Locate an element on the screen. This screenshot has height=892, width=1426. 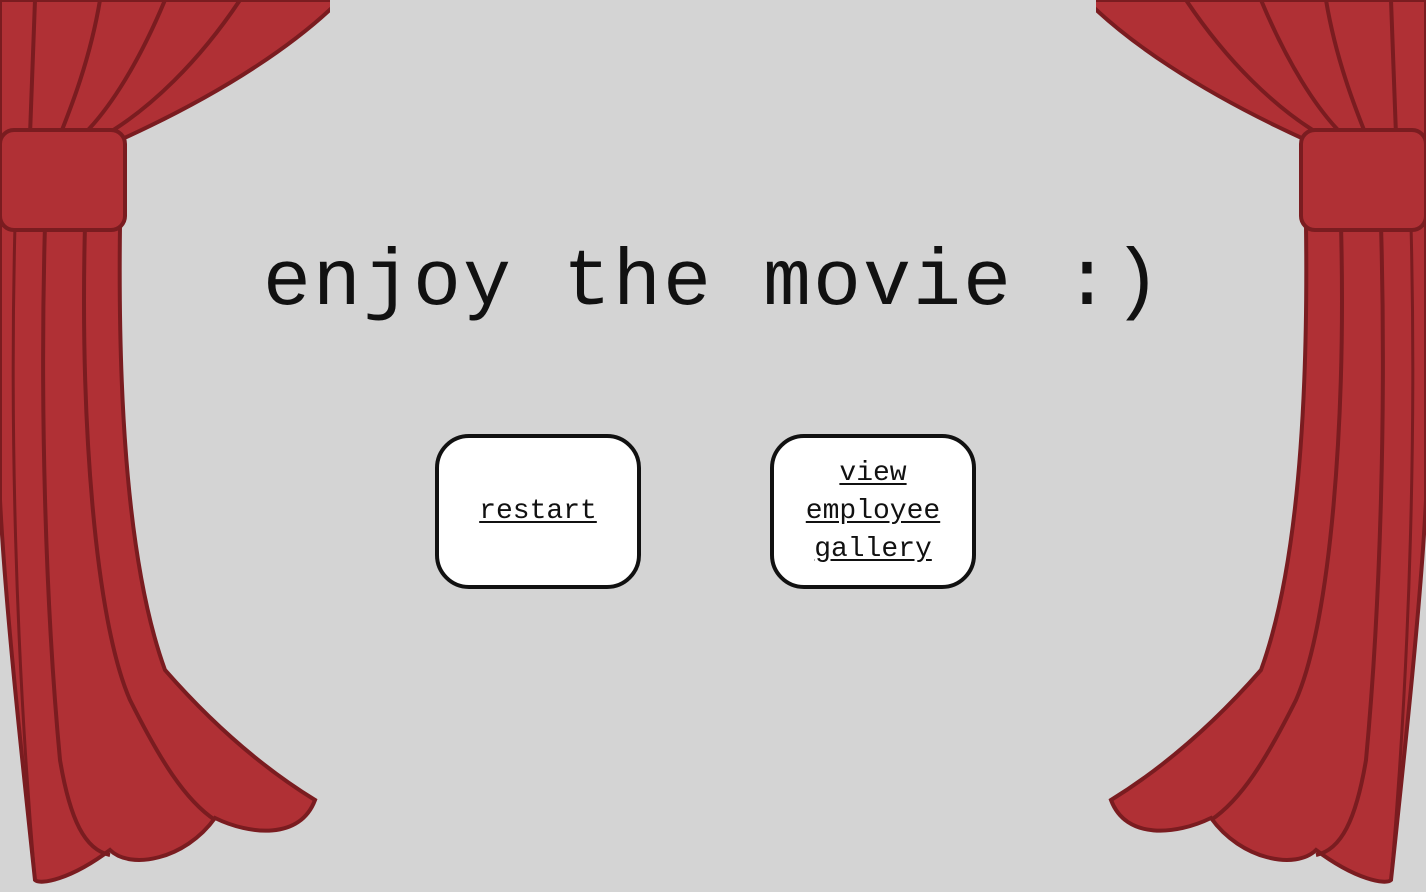
view-employee-gallery-button: view employee gallery is located at coordinates (873, 511).